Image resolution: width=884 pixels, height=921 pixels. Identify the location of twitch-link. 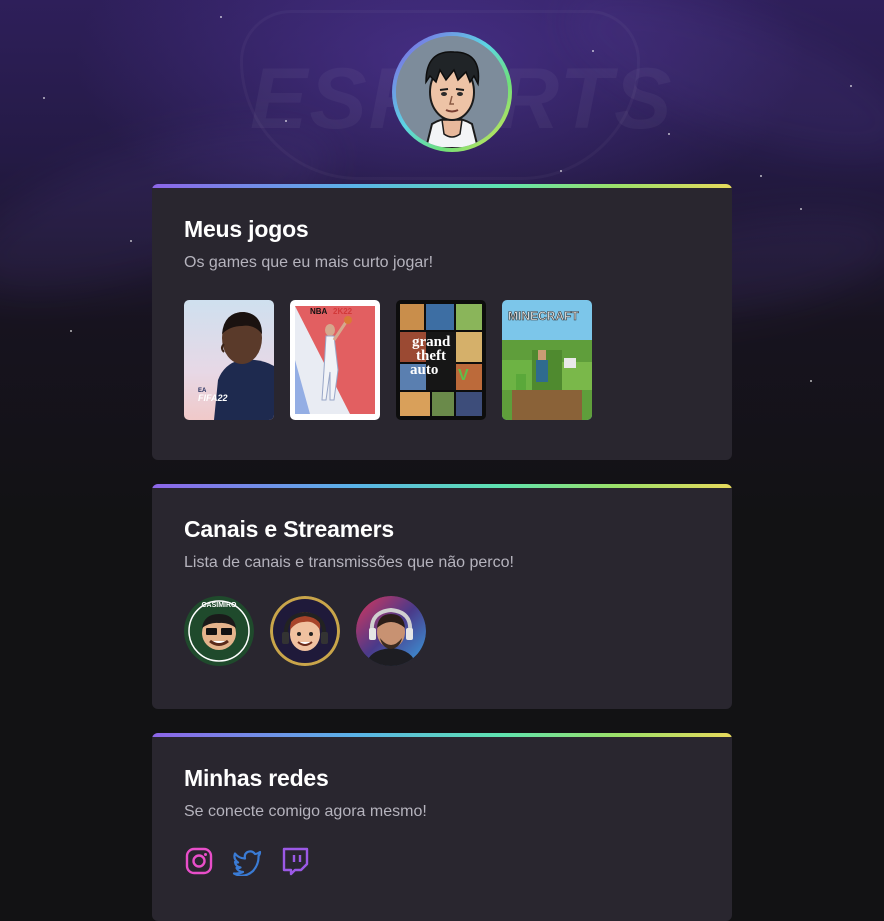
(295, 861).